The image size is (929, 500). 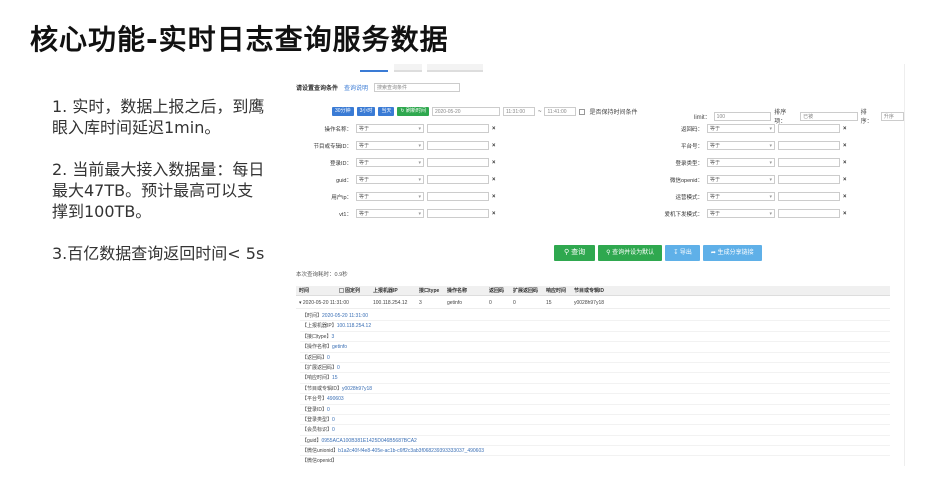 I want to click on expand-caret-icon: ▾, so click(x=300, y=303).